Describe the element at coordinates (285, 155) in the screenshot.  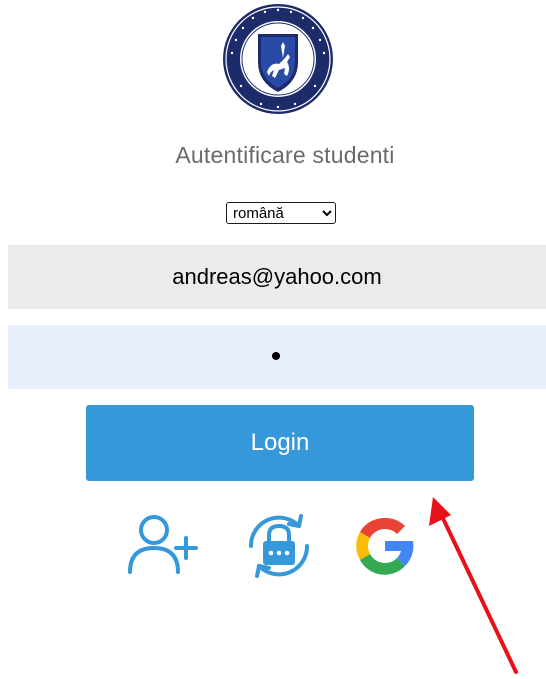
I see `page-title: Autentificare studenti` at that location.